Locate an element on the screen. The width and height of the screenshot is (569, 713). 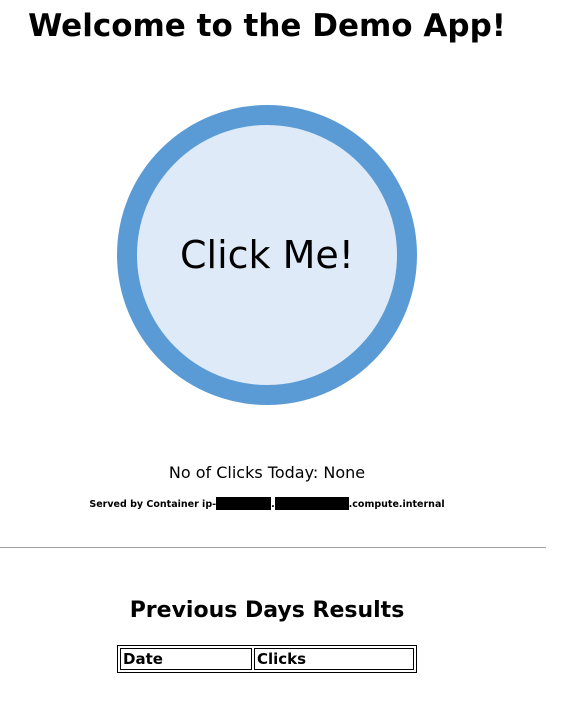
table-header-row: Date Clicks is located at coordinates (267, 659).